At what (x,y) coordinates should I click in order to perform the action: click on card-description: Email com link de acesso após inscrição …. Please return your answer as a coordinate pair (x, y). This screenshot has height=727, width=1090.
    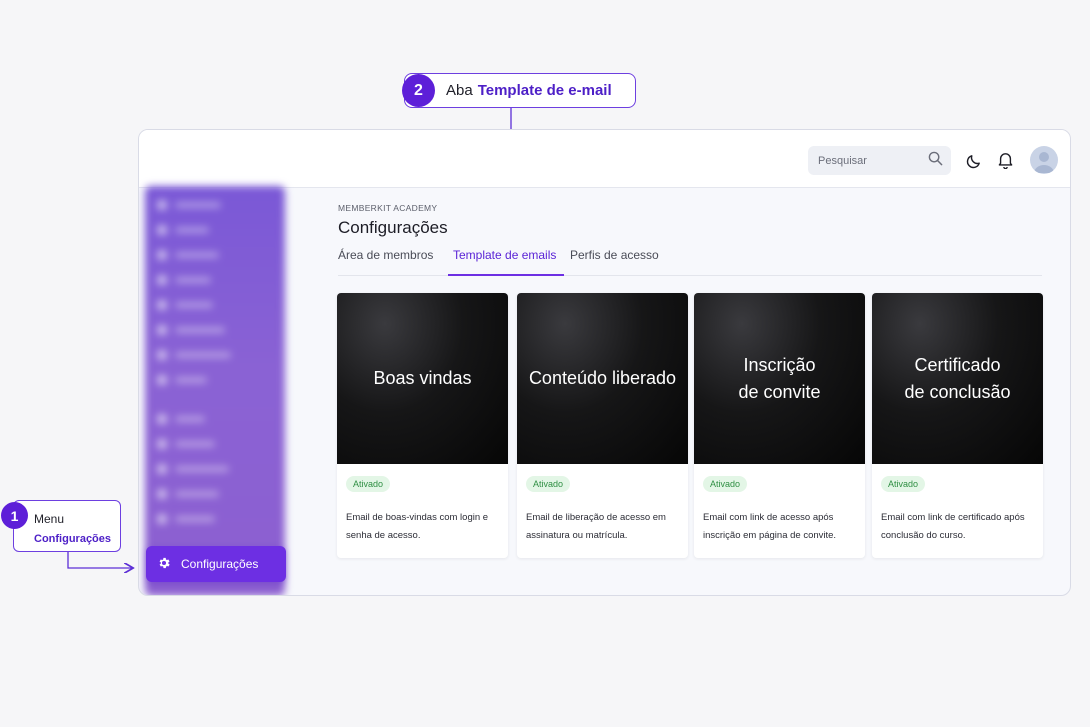
    Looking at the image, I should click on (770, 526).